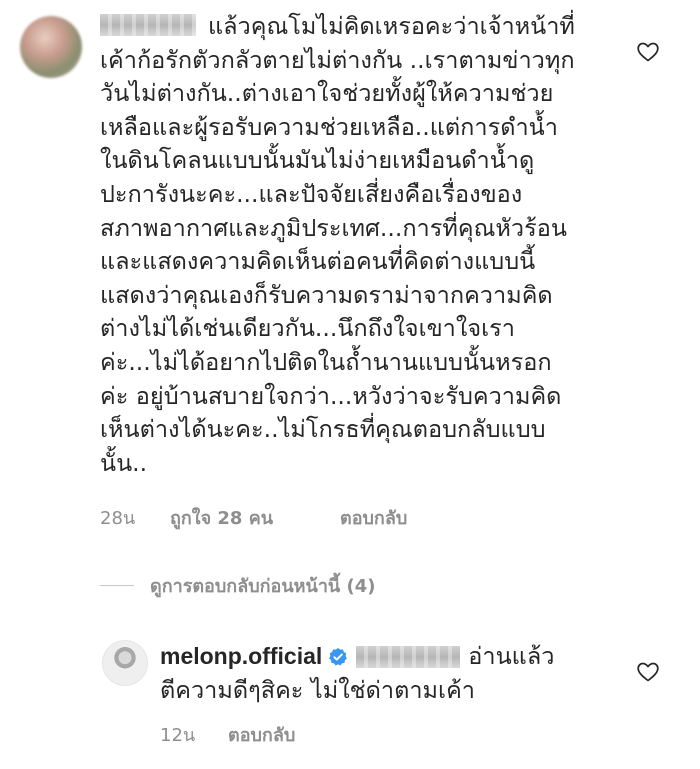 Image resolution: width=700 pixels, height=769 pixels. Describe the element at coordinates (263, 586) in the screenshot. I see `view-previous-replies-label: ดูการตอบกลับก่อนหน้านี้ (4)` at that location.